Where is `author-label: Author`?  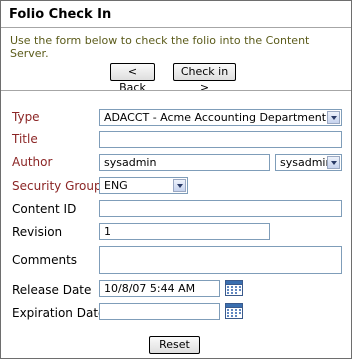
author-label: Author is located at coordinates (32, 162).